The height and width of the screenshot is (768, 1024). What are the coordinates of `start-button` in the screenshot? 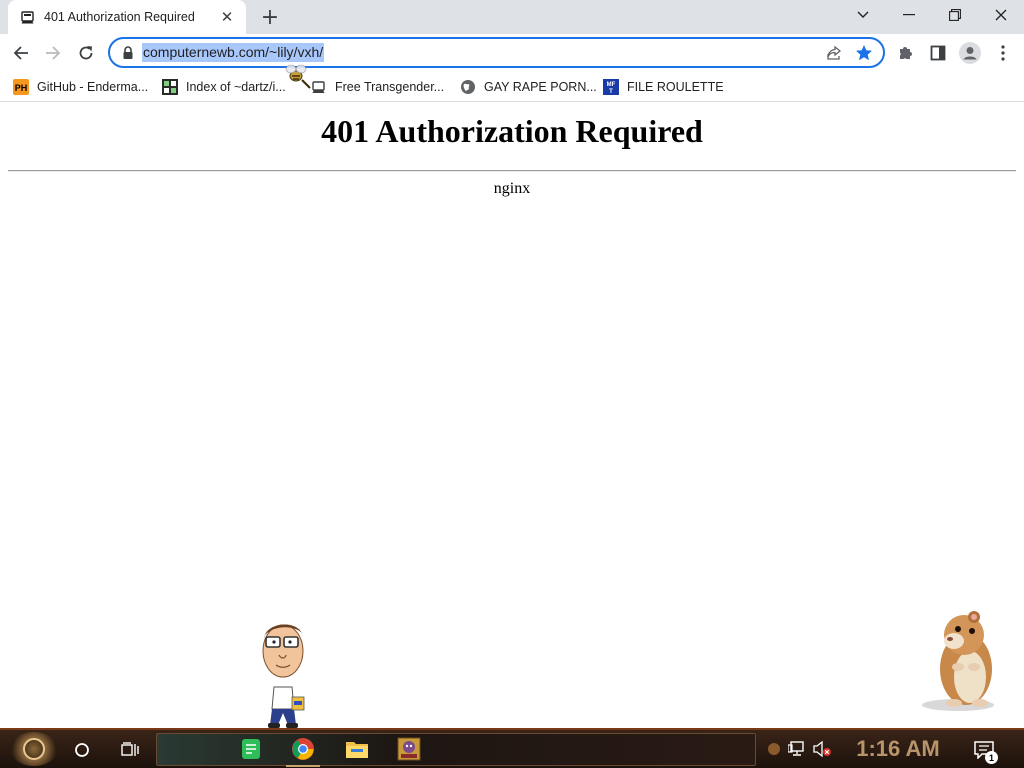 It's located at (34, 749).